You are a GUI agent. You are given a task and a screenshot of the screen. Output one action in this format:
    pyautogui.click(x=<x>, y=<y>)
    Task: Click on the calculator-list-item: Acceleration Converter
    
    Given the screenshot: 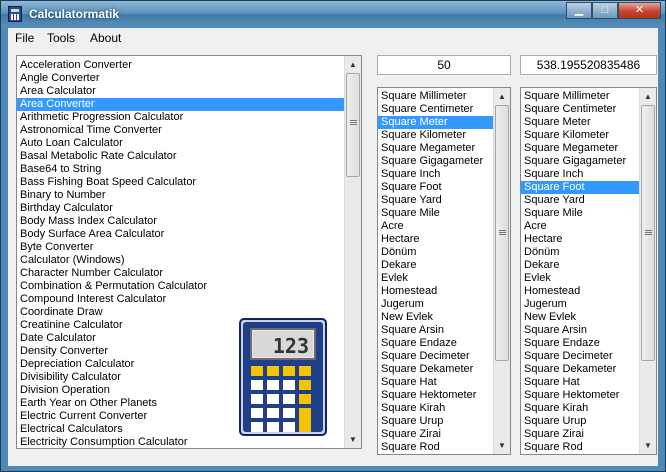 What is the action you would take?
    pyautogui.click(x=189, y=65)
    